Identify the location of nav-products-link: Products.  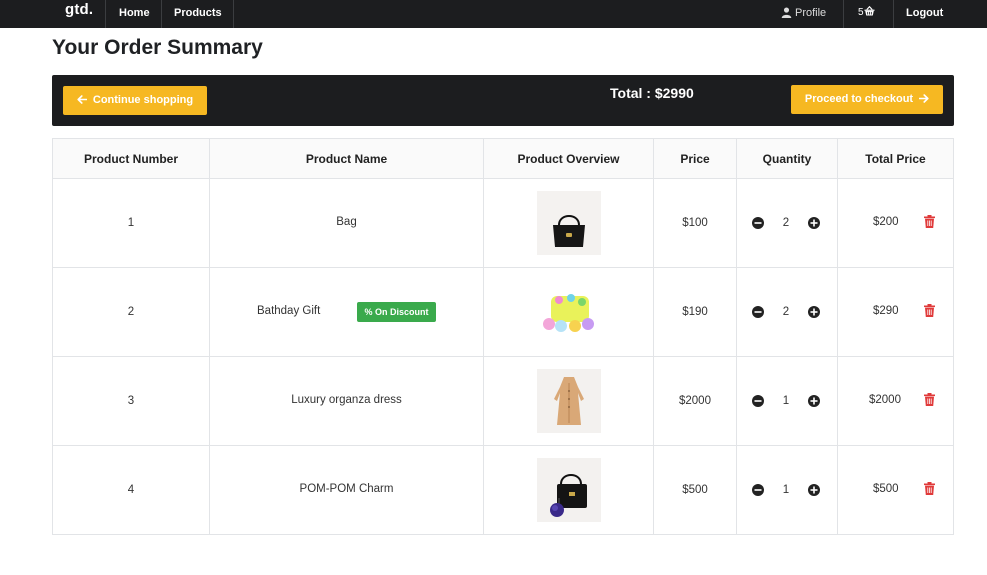
(197, 14).